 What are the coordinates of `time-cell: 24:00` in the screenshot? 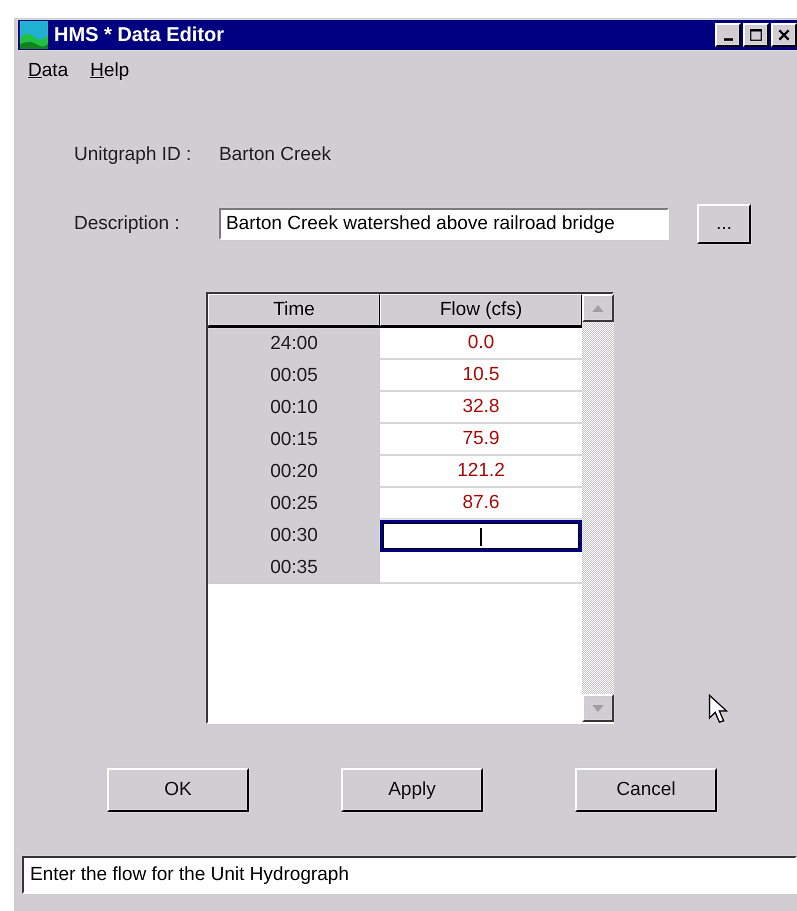 It's located at (294, 344).